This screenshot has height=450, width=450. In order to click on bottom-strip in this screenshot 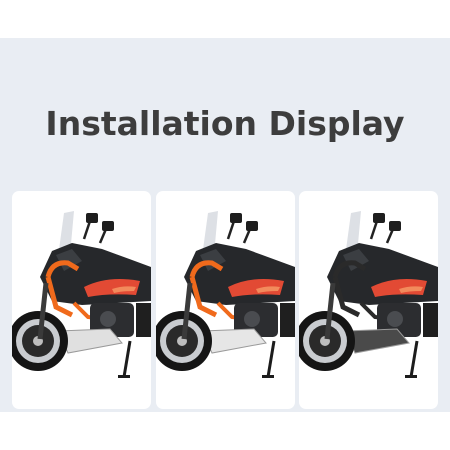, I will do `click(225, 431)`.